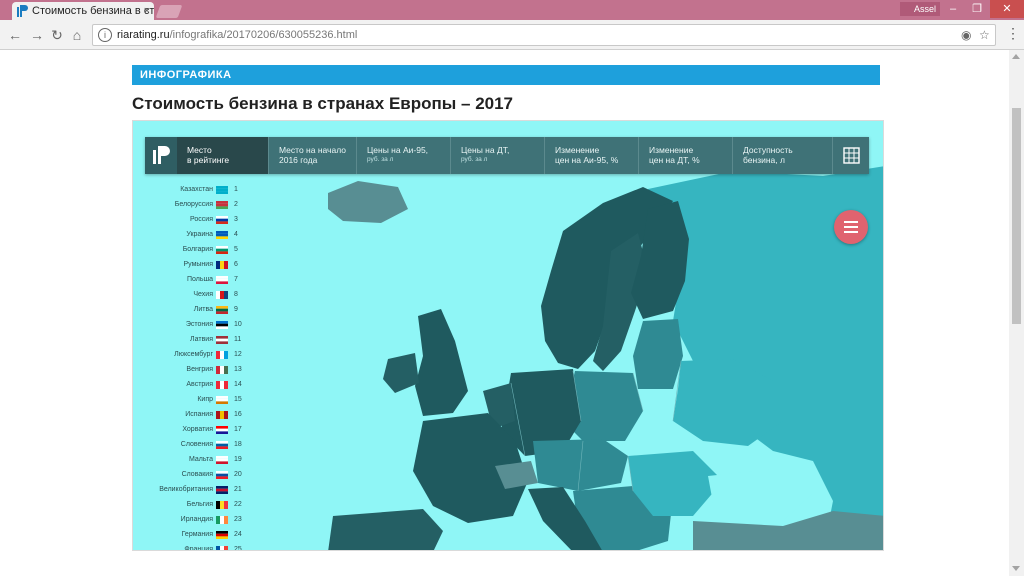 The image size is (1024, 576). Describe the element at coordinates (592, 155) in the screenshot. I see `tab-change-ai95: Изменение цен на Аи-95, %` at that location.